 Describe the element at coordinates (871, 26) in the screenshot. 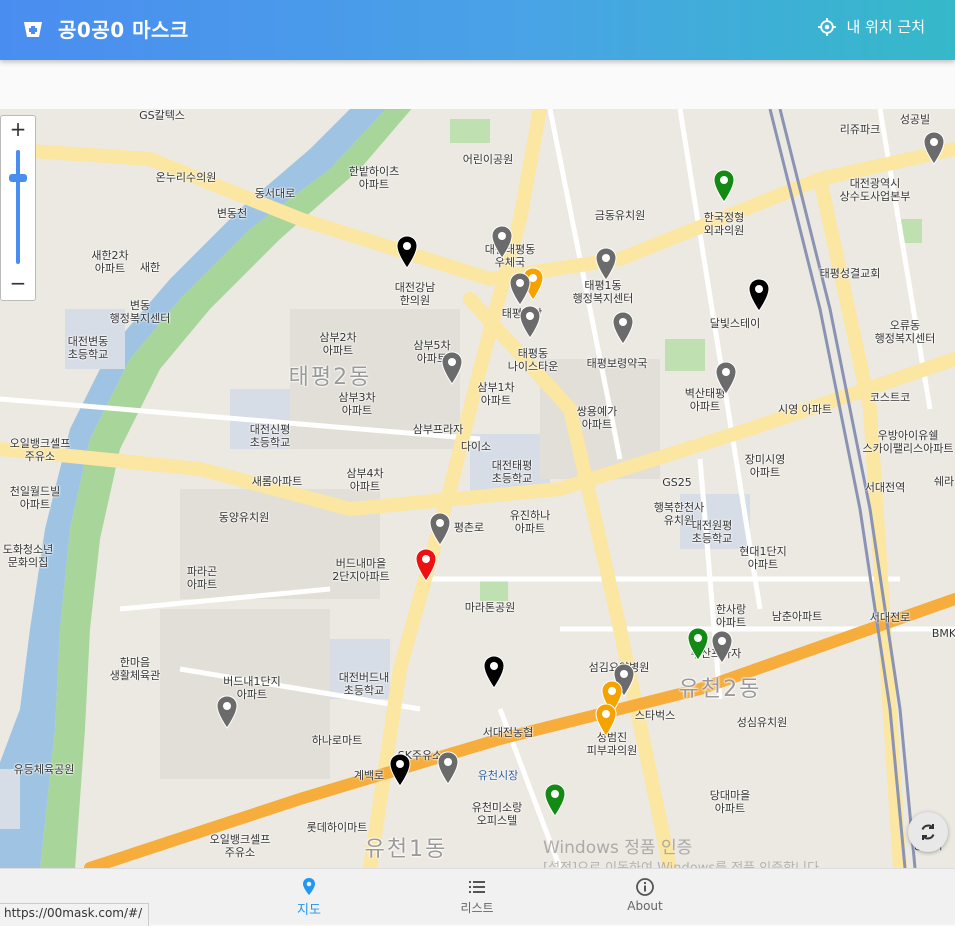

I see `near-me-button: 내 위치 근처` at that location.